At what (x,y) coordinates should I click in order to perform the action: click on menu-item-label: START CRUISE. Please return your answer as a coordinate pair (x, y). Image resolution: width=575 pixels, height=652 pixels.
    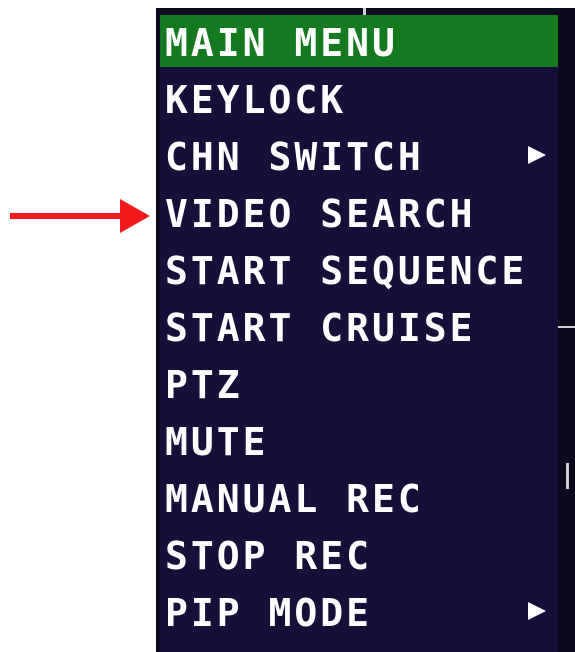
    Looking at the image, I should click on (320, 328).